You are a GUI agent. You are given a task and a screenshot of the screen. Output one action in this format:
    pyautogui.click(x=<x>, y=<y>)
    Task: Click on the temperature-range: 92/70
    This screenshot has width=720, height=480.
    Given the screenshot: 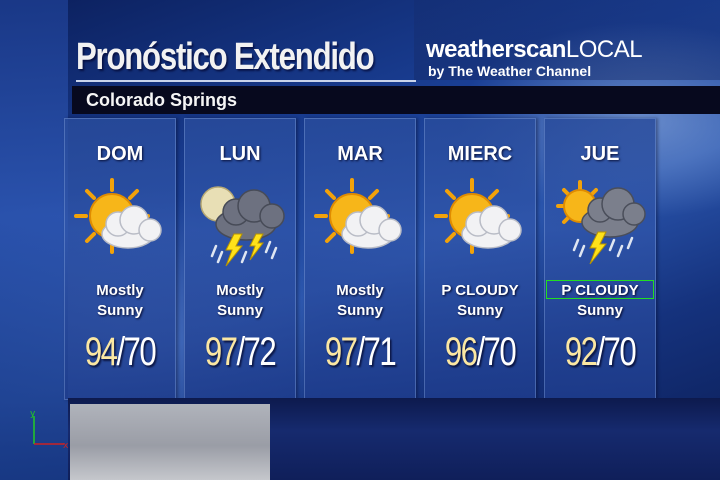 What is the action you would take?
    pyautogui.click(x=599, y=352)
    